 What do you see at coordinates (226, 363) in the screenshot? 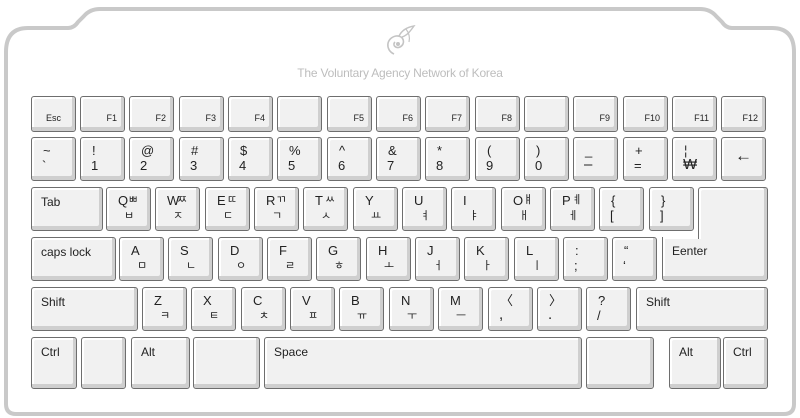
I see `key-hanja` at bounding box center [226, 363].